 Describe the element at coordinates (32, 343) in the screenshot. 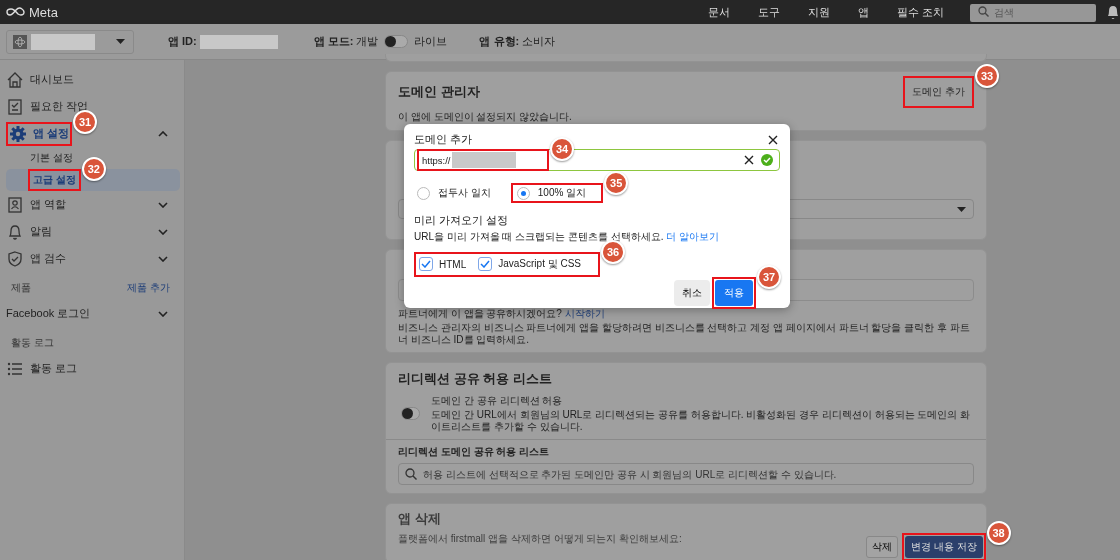

I see `section-label: 활동 로그` at that location.